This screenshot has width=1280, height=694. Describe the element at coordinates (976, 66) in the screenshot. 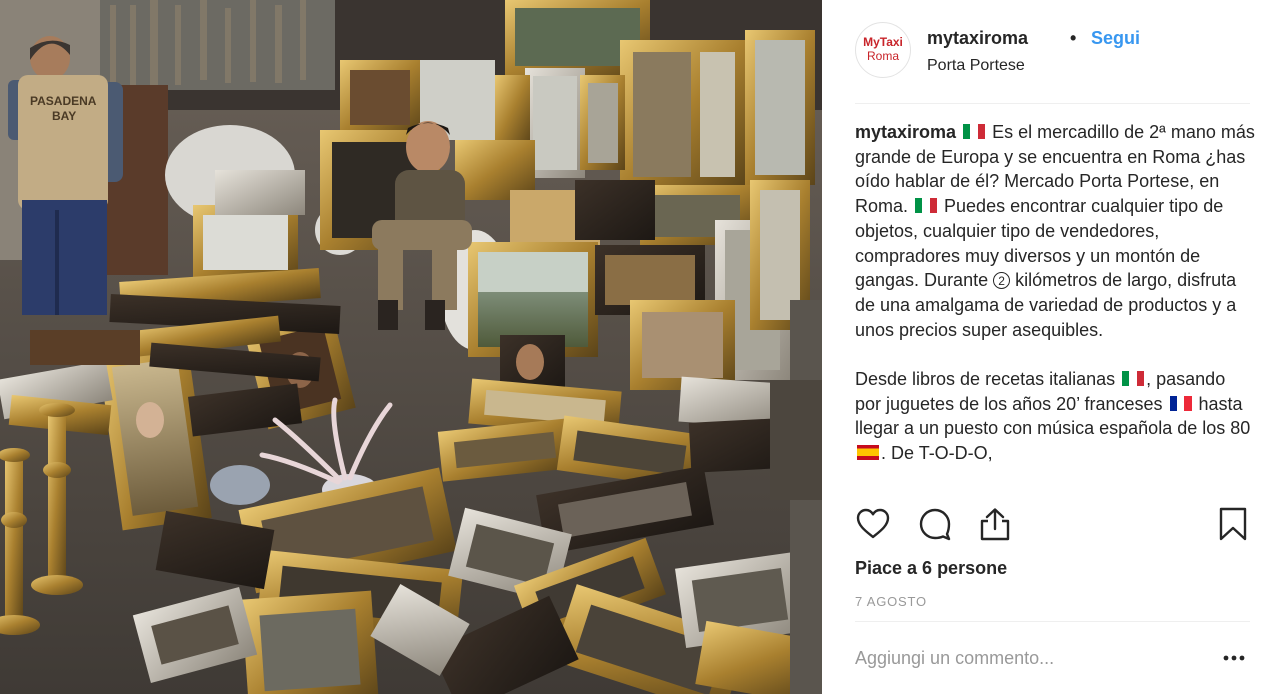

I see `location-link: Porta Portese` at that location.